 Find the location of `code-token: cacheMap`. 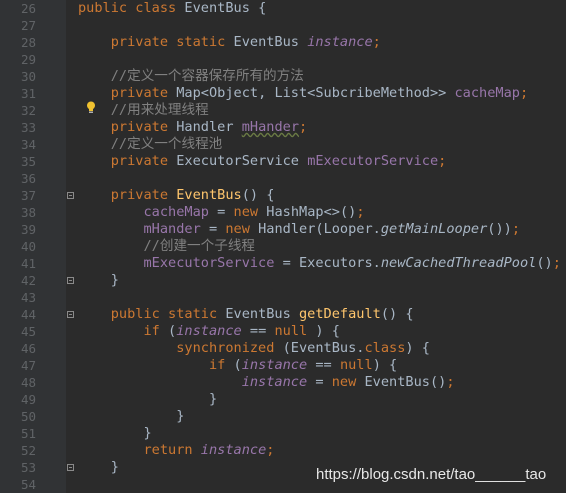

code-token: cacheMap is located at coordinates (487, 93).